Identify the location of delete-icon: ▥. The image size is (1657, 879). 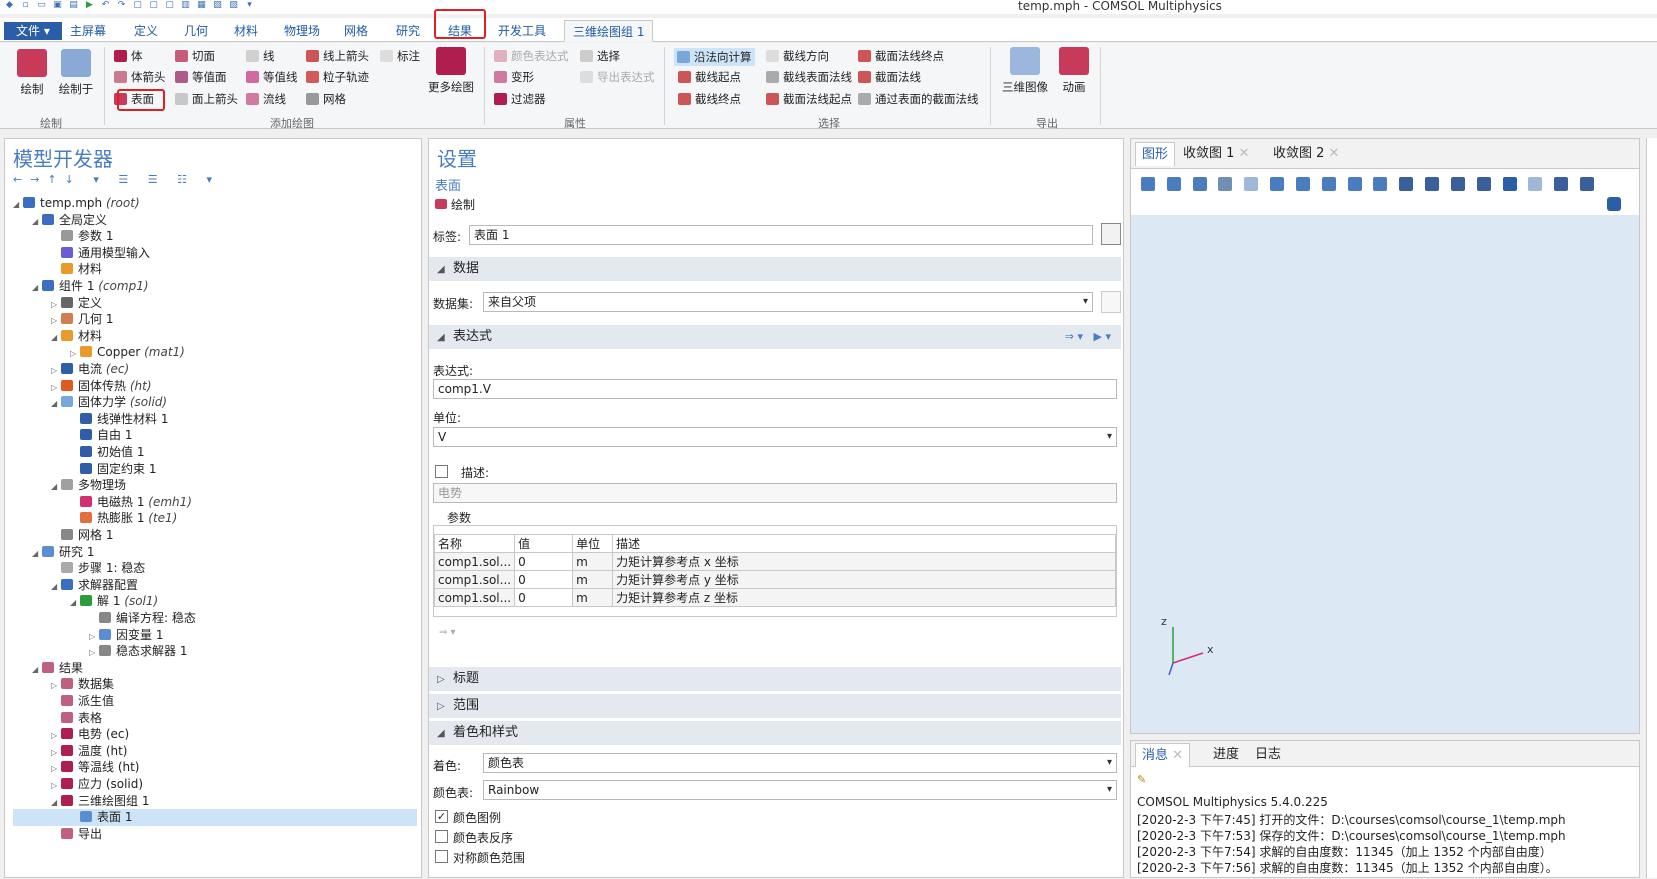
(185, 5).